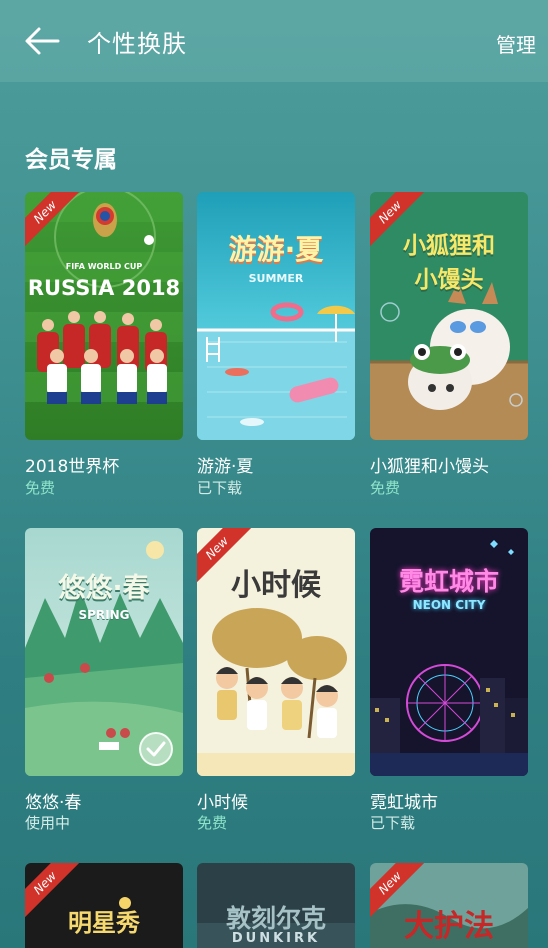 This screenshot has height=948, width=548. I want to click on world-cup-artwork, so click(104, 316).